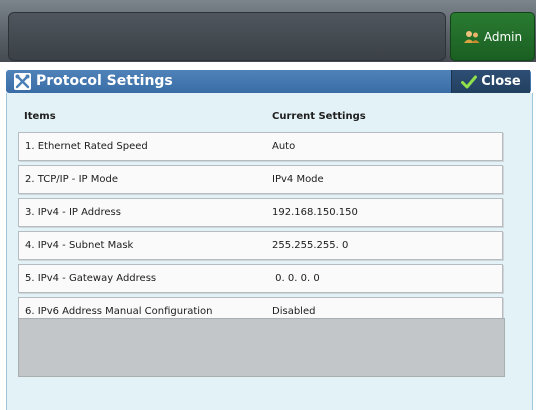 The image size is (536, 410). I want to click on tools-icon, so click(22, 81).